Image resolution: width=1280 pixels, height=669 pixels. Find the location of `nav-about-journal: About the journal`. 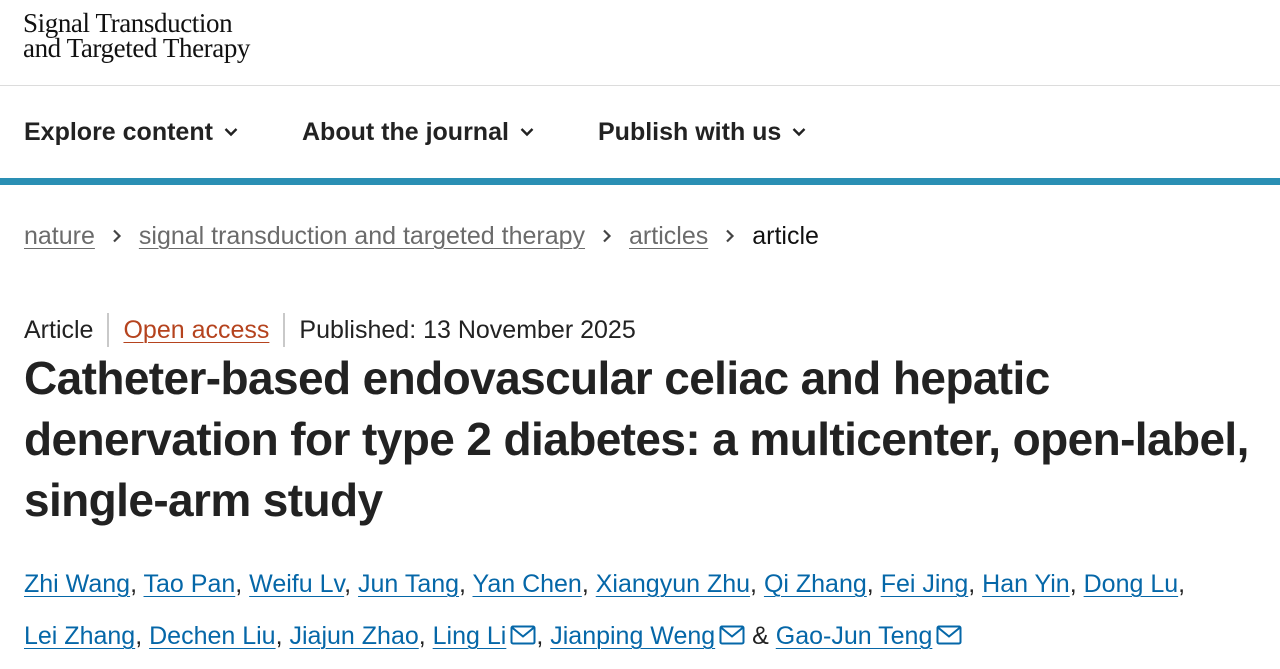

nav-about-journal: About the journal is located at coordinates (418, 132).